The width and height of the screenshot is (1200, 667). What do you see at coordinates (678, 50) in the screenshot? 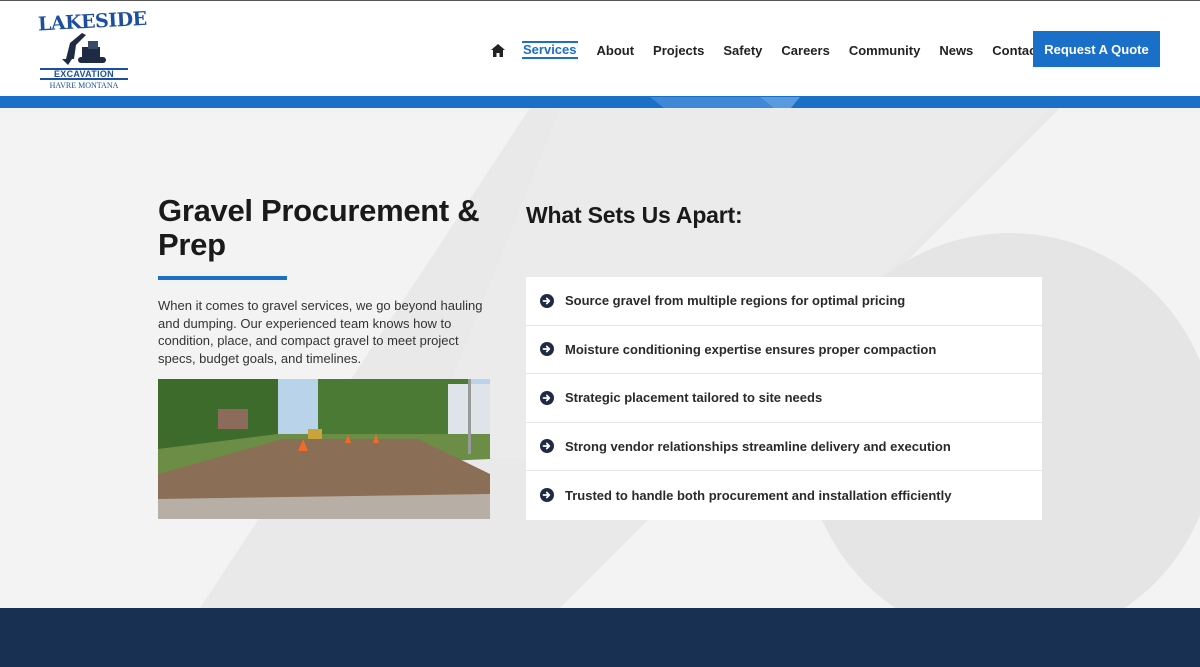
I see `nav-projects: Projects` at bounding box center [678, 50].